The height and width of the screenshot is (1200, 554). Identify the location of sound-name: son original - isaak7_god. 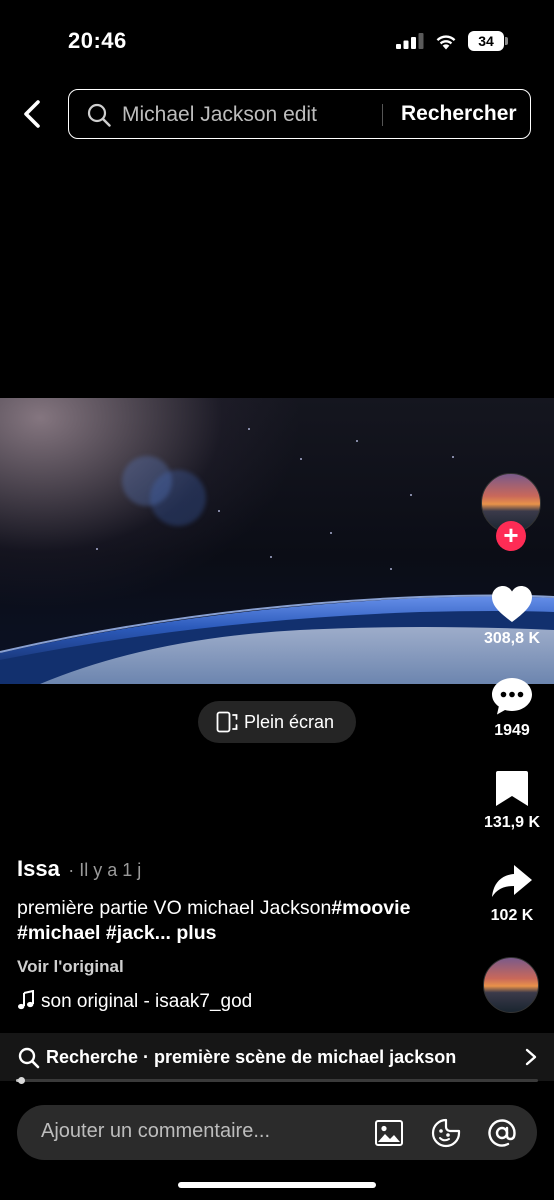
(147, 1001).